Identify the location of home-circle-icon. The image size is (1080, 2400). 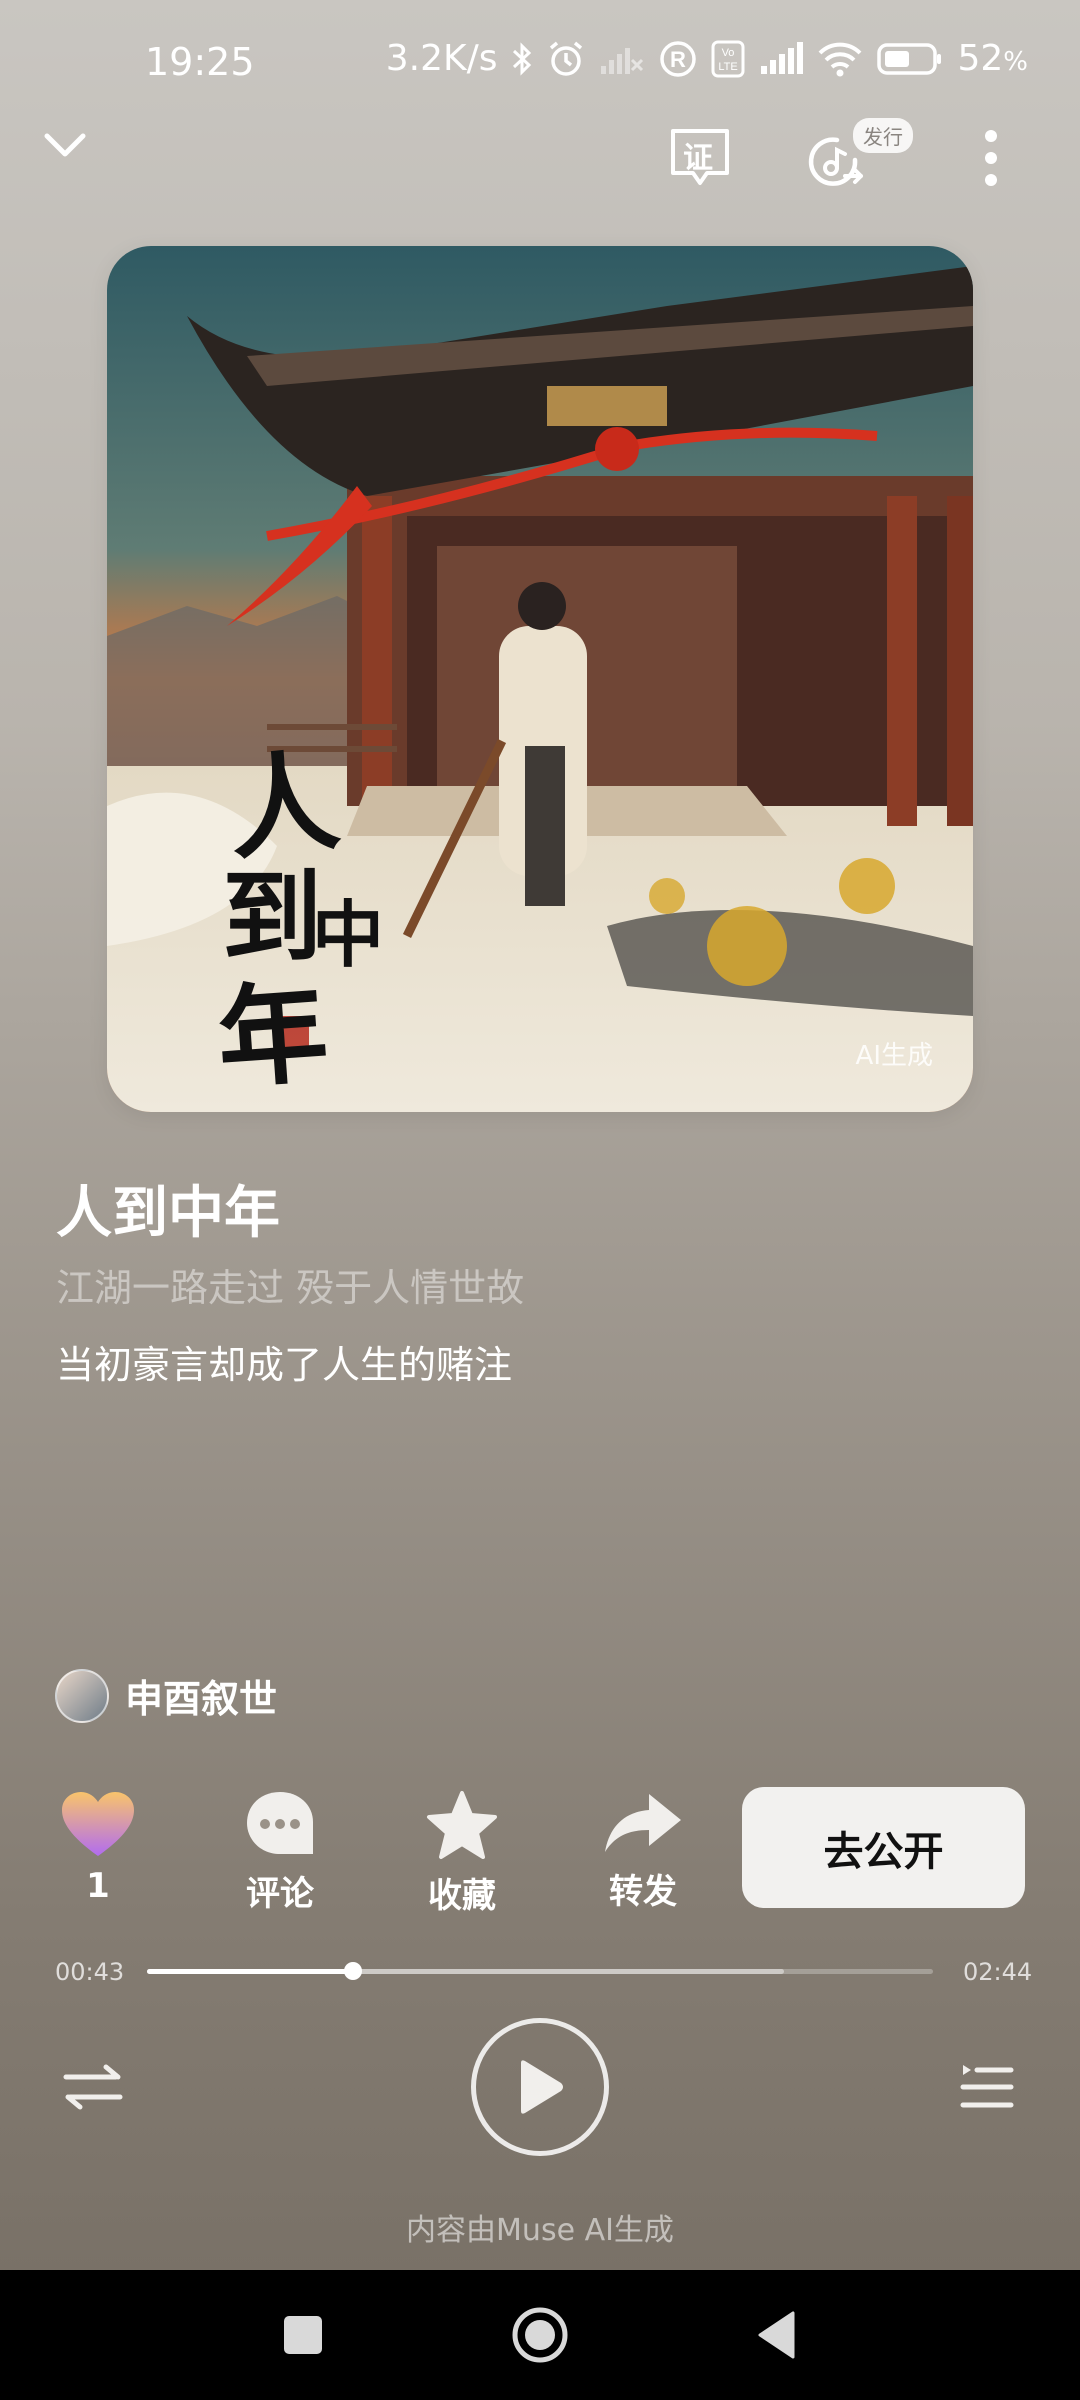
(540, 2335).